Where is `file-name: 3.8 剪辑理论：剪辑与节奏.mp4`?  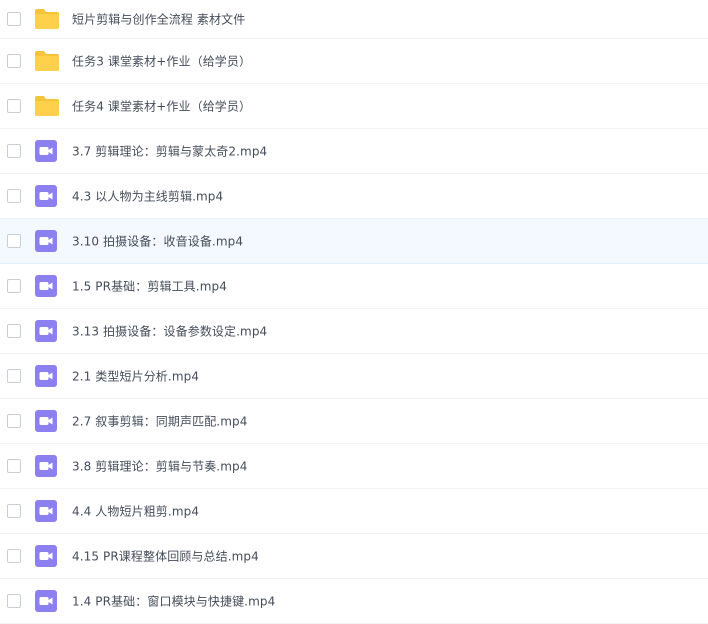 file-name: 3.8 剪辑理论：剪辑与节奏.mp4 is located at coordinates (159, 466).